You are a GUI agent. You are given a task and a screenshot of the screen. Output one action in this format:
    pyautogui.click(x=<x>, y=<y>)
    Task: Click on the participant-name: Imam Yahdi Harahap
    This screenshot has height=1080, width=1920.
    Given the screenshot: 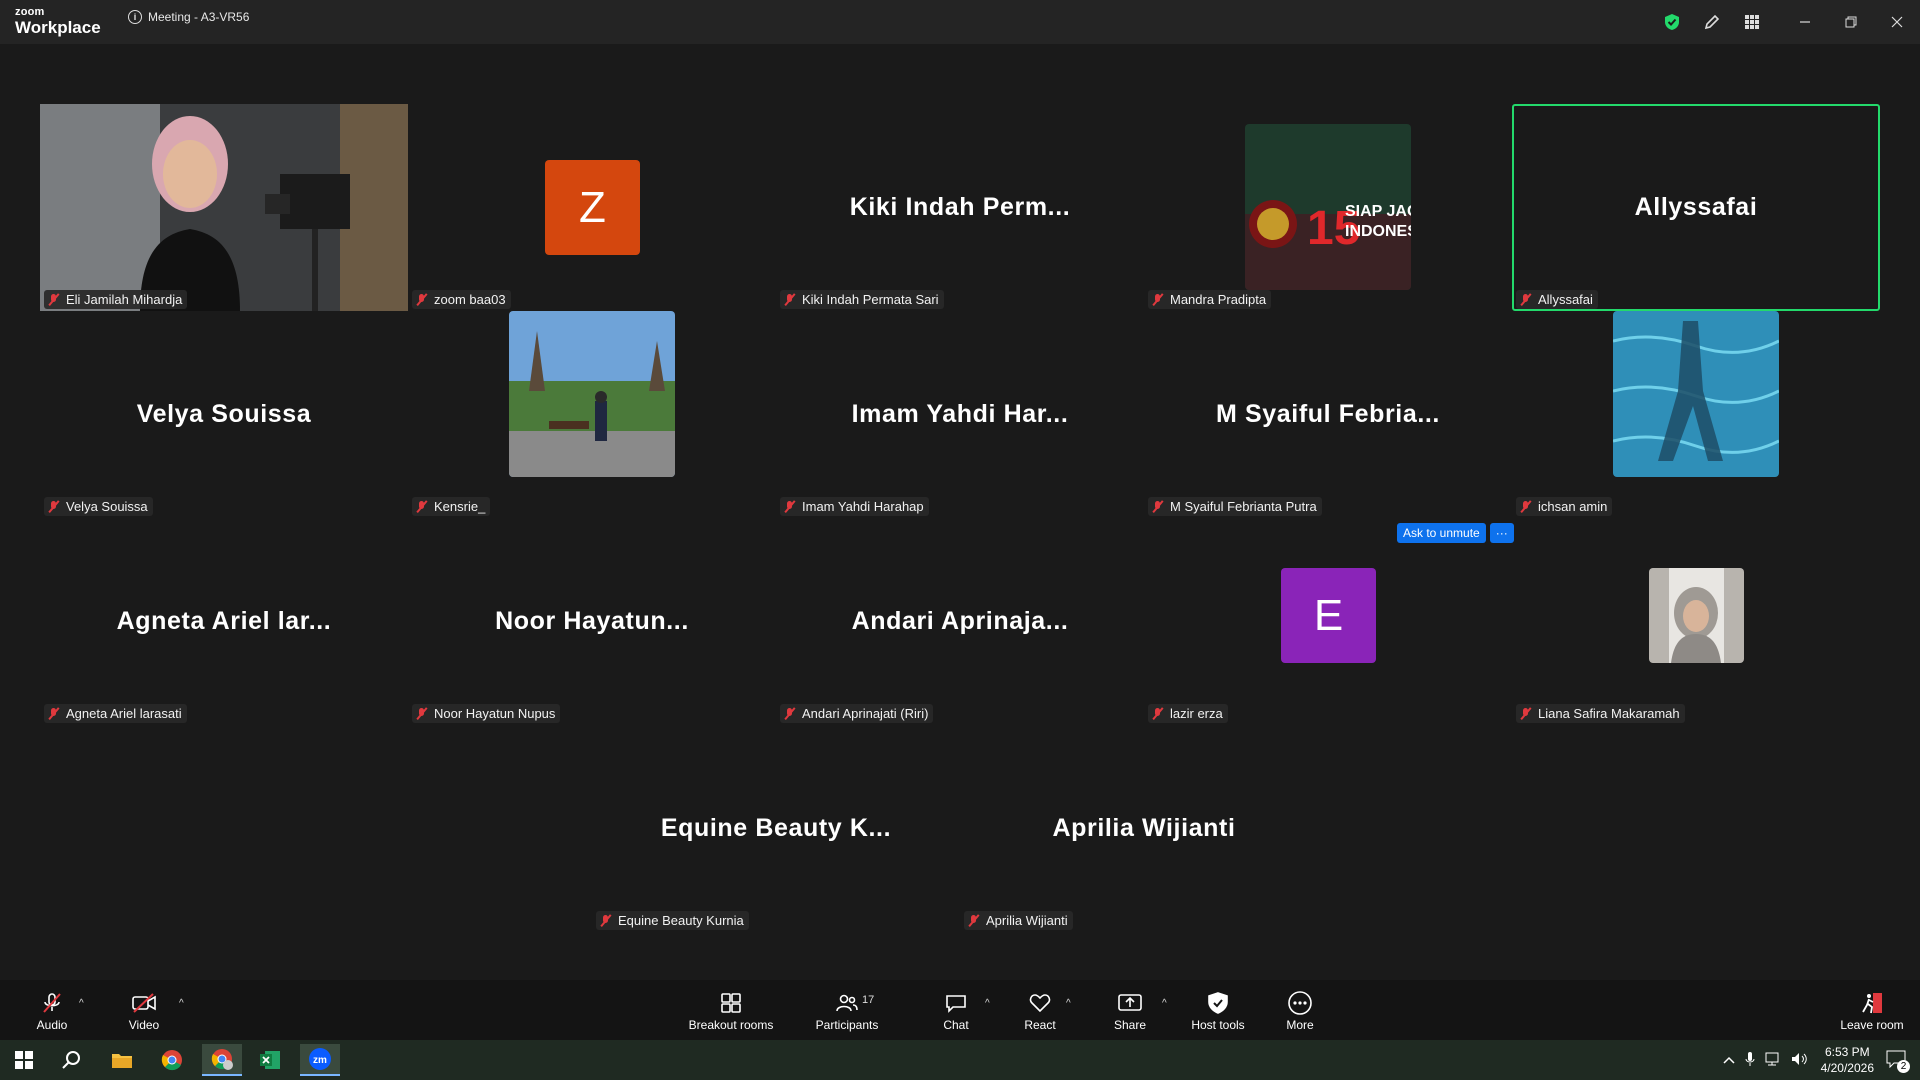 What is the action you would take?
    pyautogui.click(x=863, y=506)
    